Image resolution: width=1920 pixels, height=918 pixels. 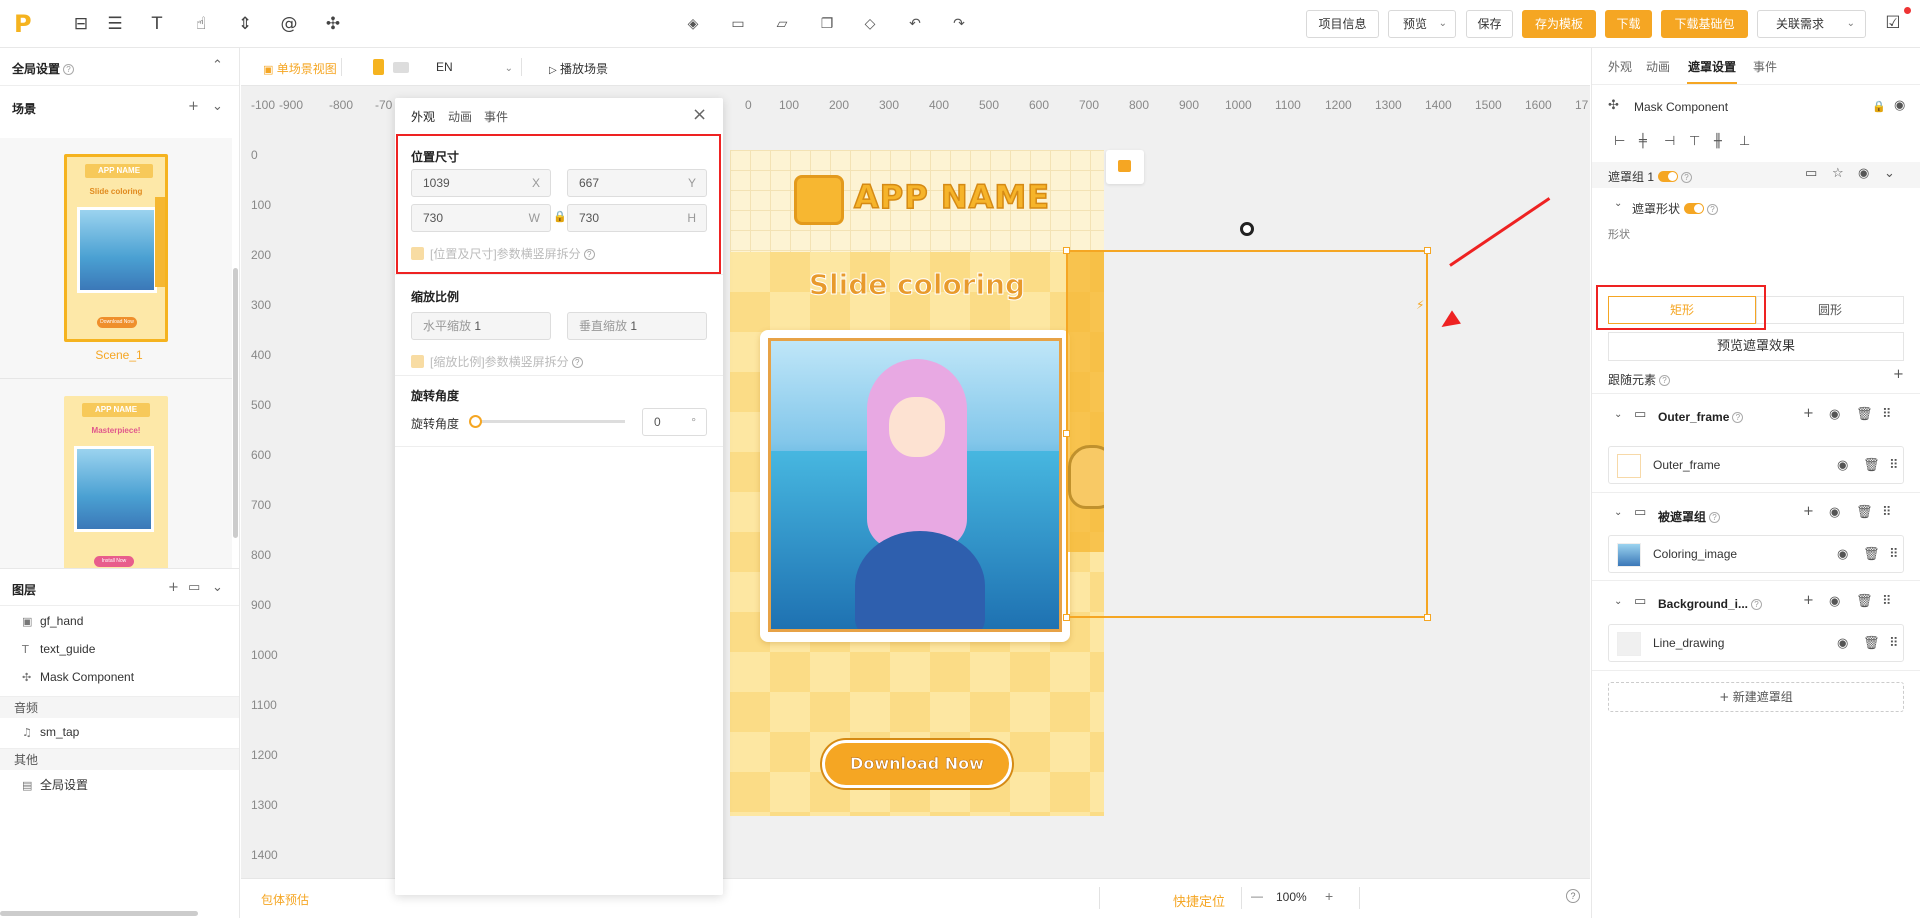 I want to click on chevron-up-icon: ⌃, so click(x=217, y=65).